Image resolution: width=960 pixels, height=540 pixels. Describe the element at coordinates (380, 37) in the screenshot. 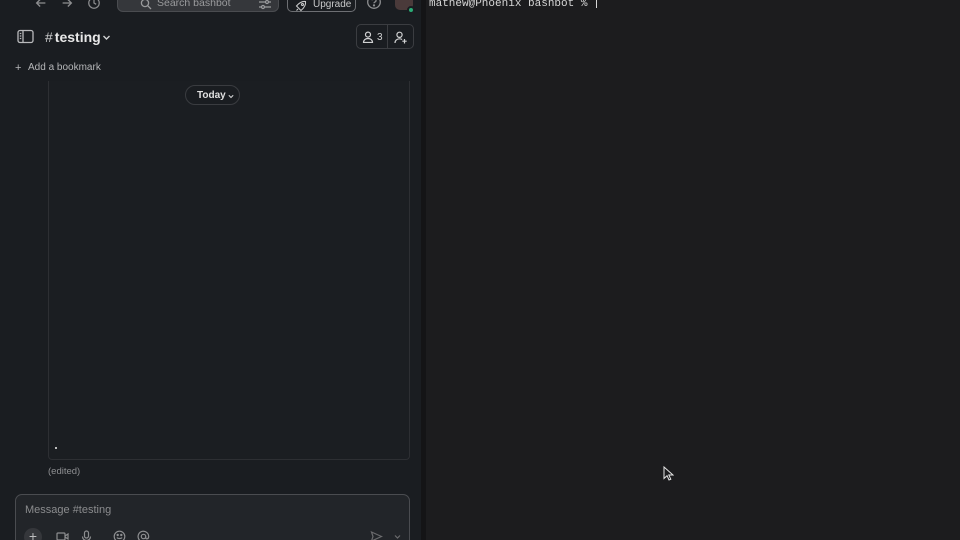

I see `member-count: 3` at that location.